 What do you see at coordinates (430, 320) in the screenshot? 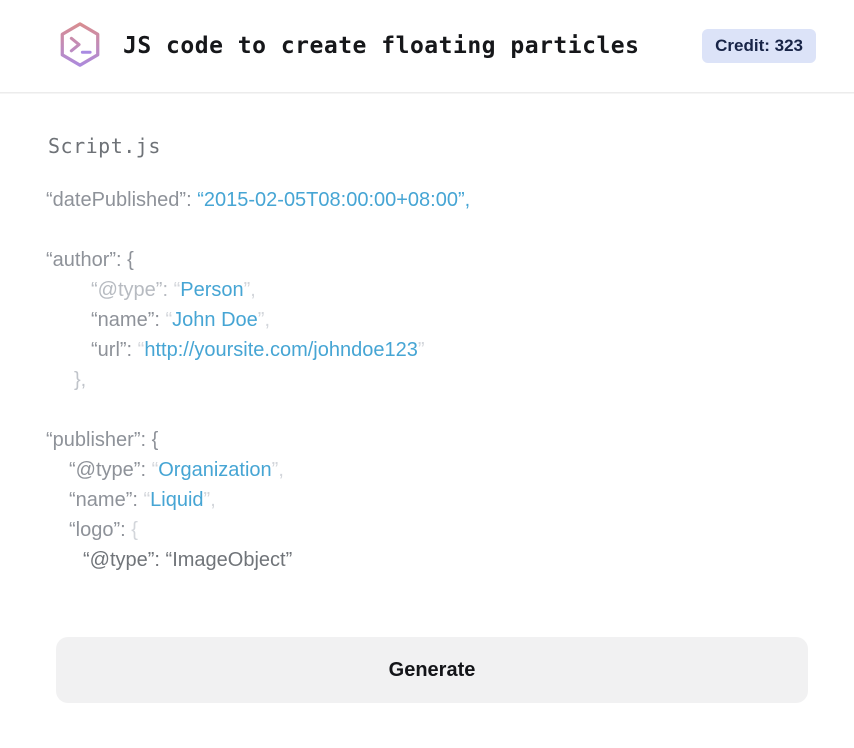
I see `code-line: “name”: “John Doe”,` at bounding box center [430, 320].